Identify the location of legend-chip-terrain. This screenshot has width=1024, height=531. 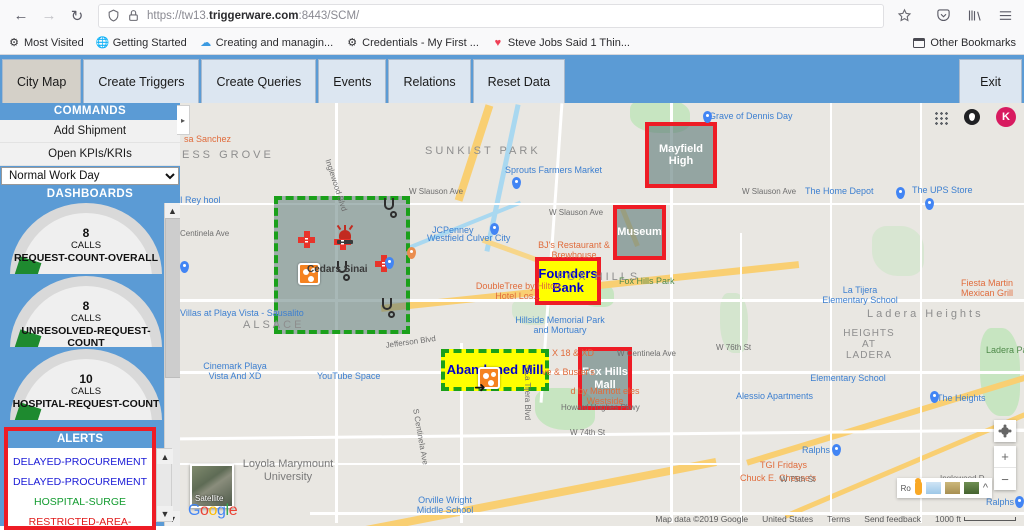
(933, 488).